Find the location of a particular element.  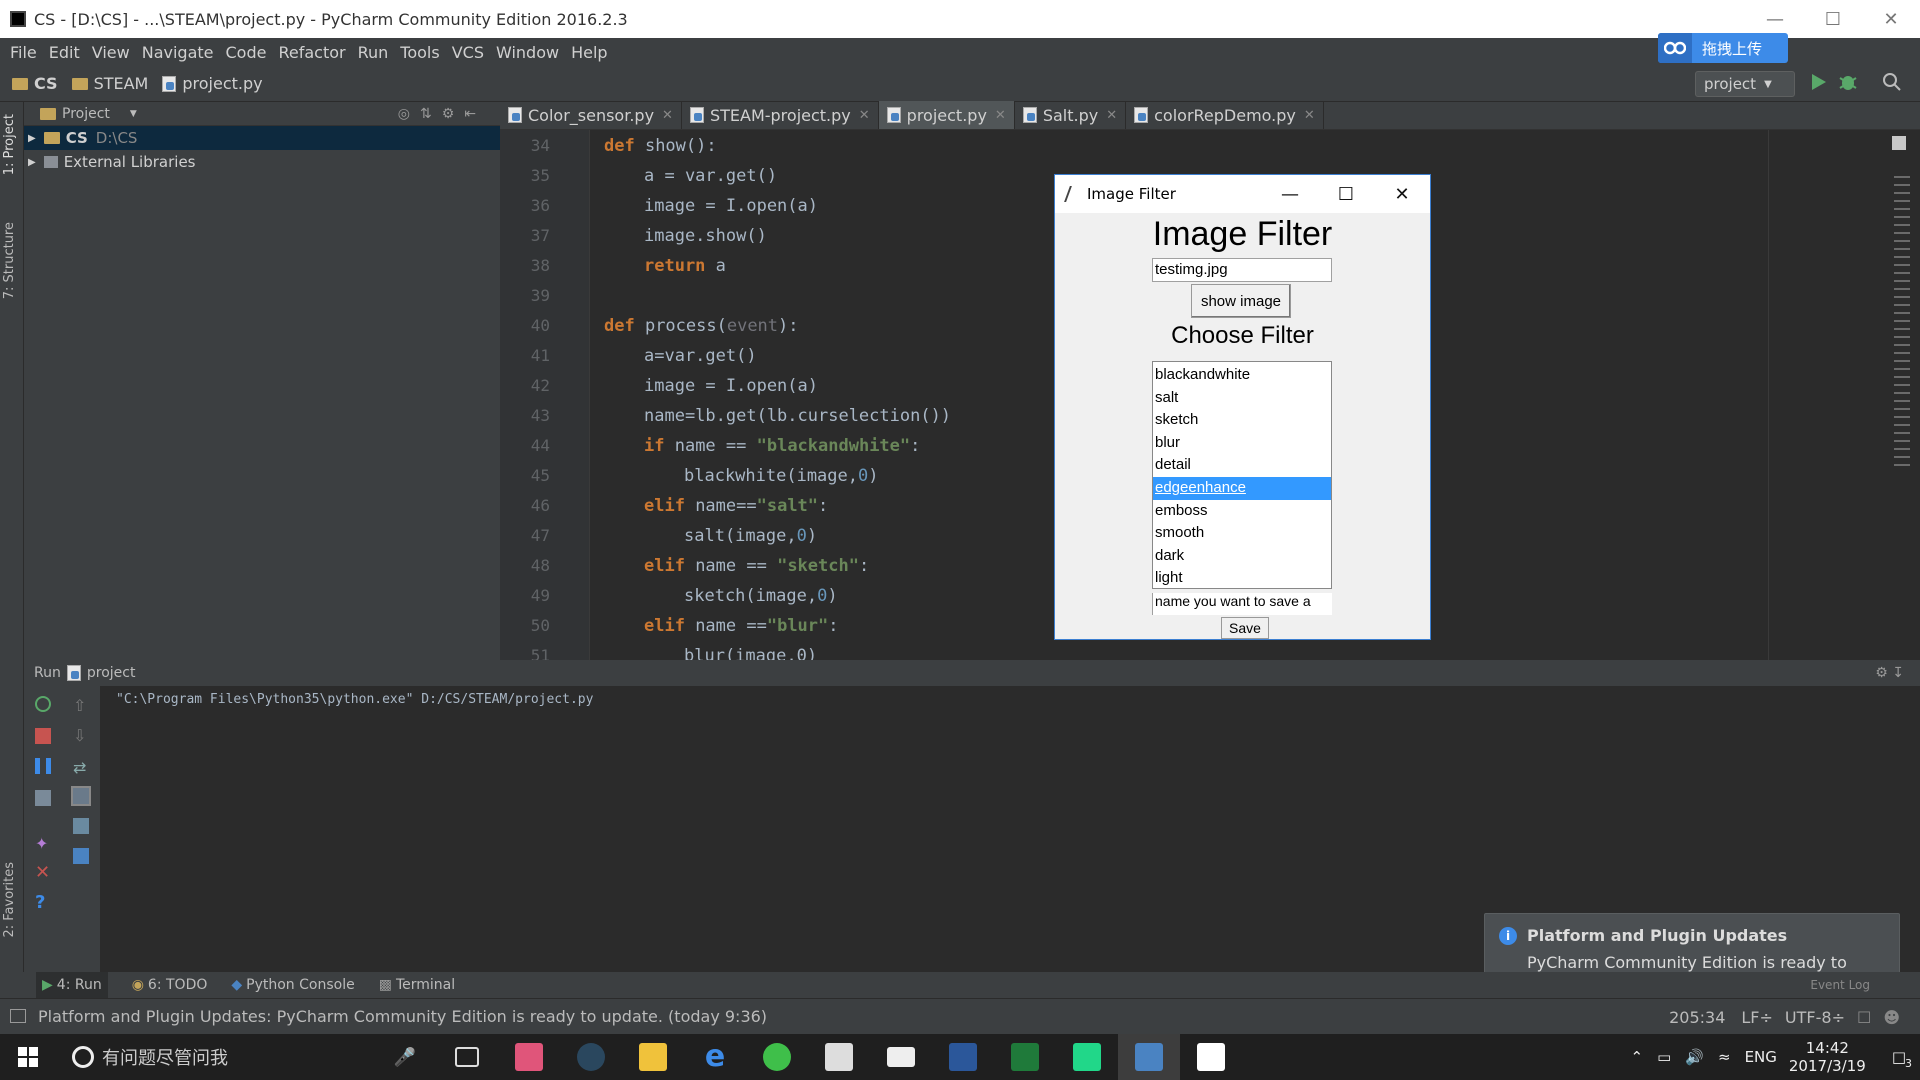

pin-icon: ✦ is located at coordinates (43, 843).